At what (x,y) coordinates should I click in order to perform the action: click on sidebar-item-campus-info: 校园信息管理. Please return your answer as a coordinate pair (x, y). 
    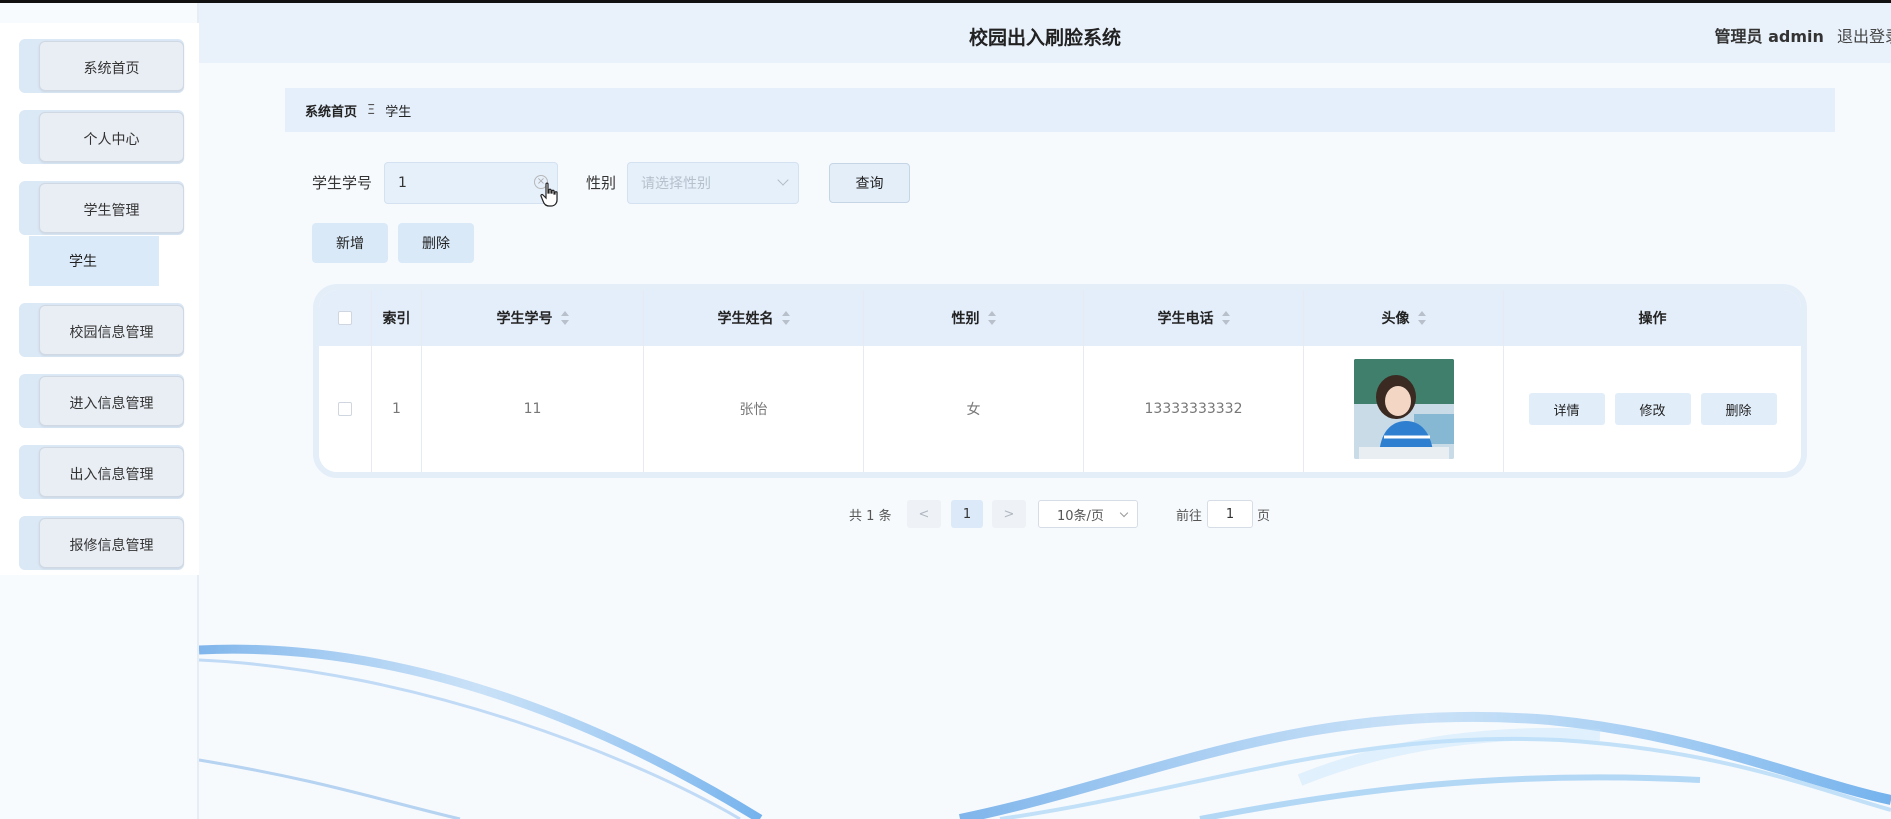
    Looking at the image, I should click on (101, 330).